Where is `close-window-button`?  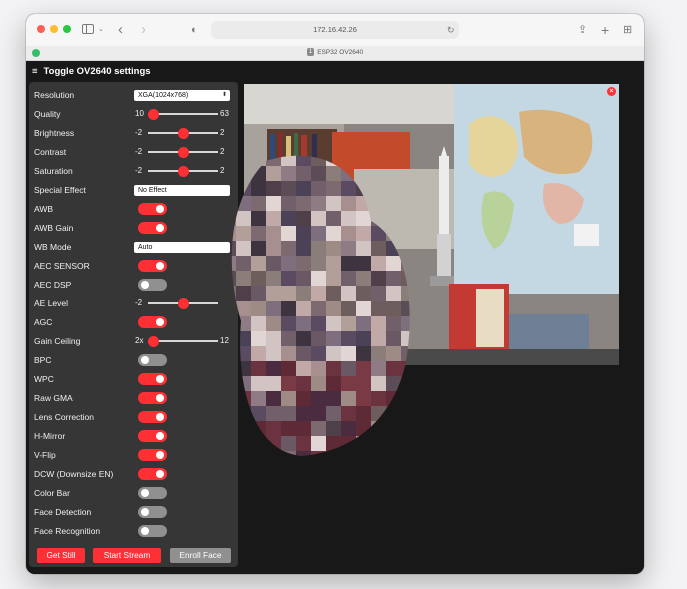 close-window-button is located at coordinates (41, 29).